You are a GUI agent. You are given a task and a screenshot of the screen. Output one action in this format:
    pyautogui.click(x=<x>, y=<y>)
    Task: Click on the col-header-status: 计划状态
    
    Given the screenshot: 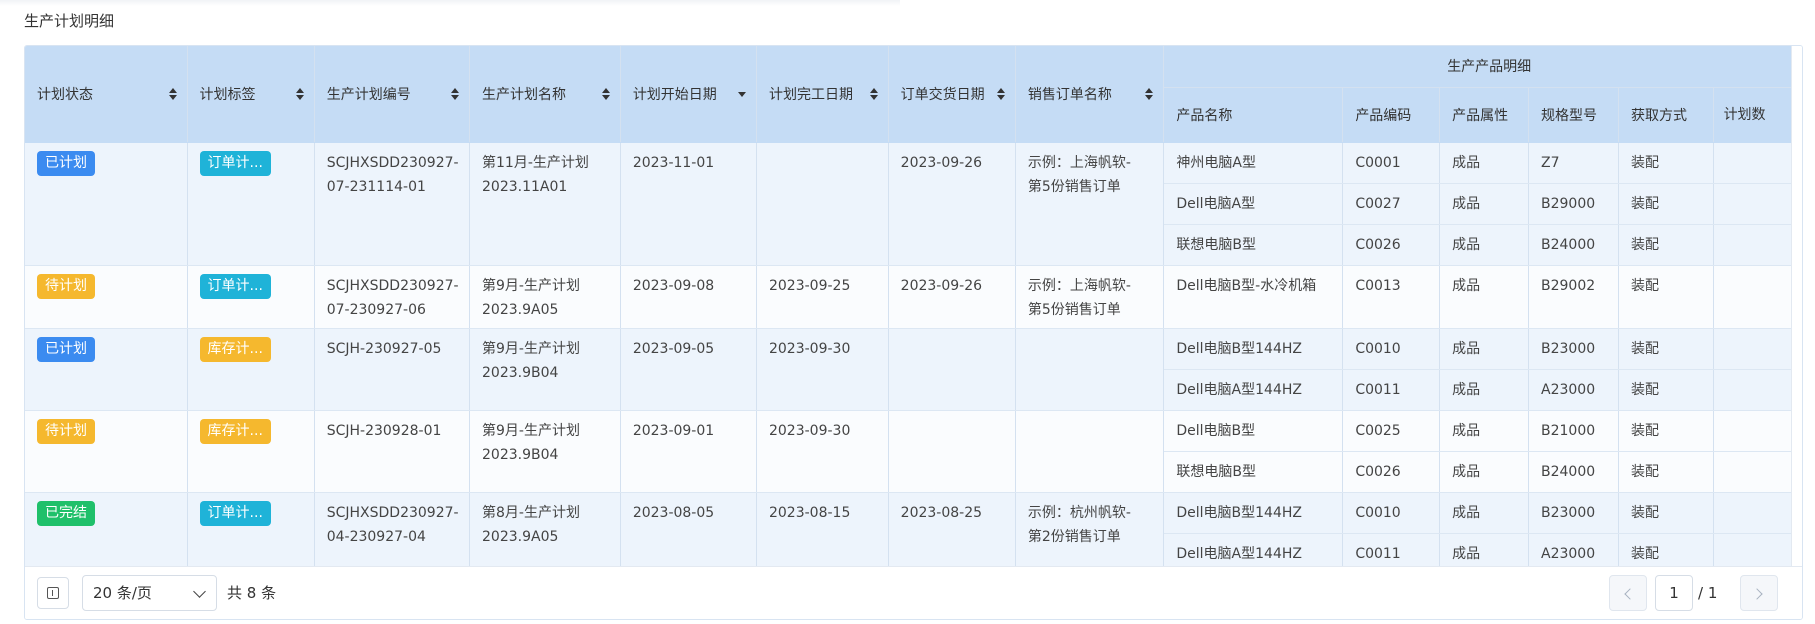 What is the action you would take?
    pyautogui.click(x=106, y=94)
    